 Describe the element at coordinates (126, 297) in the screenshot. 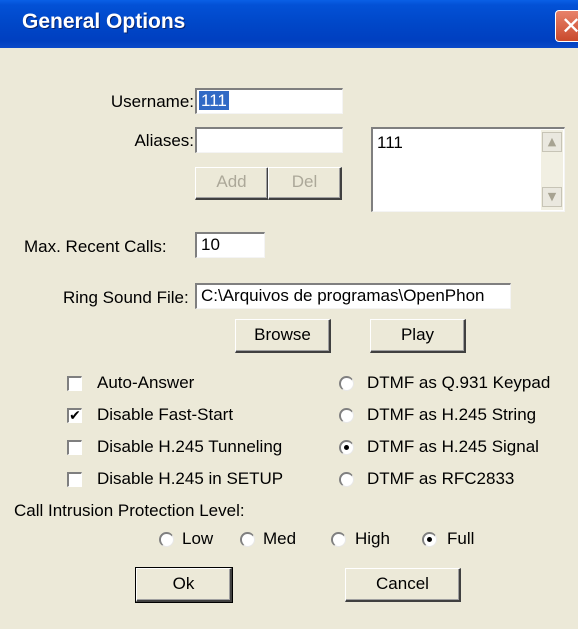

I see `ring-sound-file-label: Ring Sound File:` at that location.